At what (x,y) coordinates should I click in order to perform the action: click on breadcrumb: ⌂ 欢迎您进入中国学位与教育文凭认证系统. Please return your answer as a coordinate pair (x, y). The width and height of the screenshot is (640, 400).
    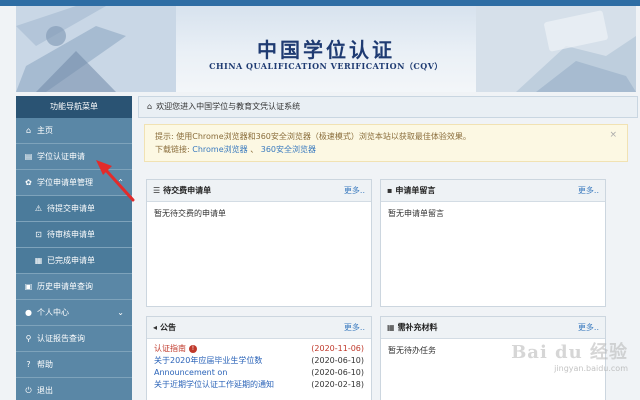
    Looking at the image, I should click on (388, 107).